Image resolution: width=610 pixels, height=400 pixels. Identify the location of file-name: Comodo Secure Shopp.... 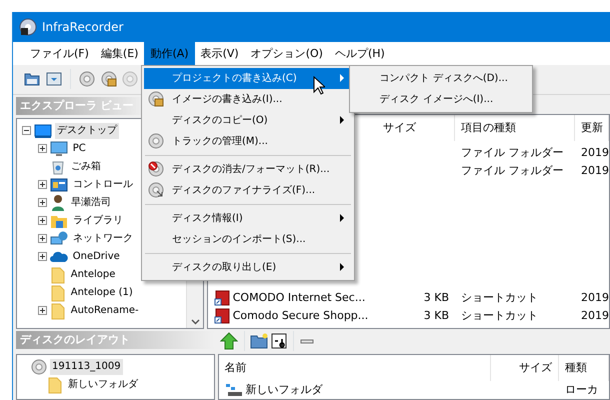
(300, 315).